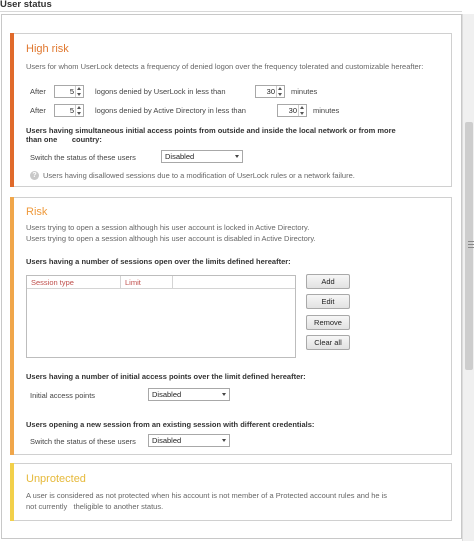 This screenshot has height=541, width=474. I want to click on table-header: Session type Limit, so click(161, 282).